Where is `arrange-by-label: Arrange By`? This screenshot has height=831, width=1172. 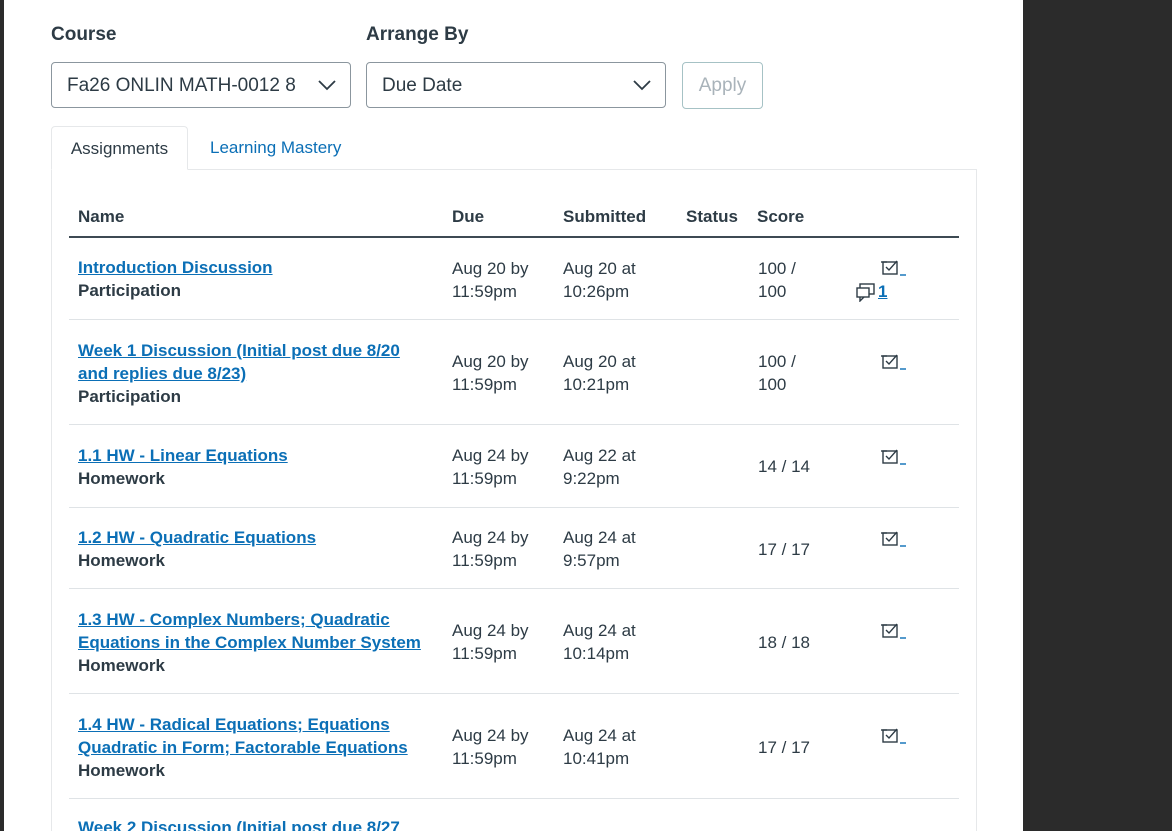
arrange-by-label: Arrange By is located at coordinates (417, 34).